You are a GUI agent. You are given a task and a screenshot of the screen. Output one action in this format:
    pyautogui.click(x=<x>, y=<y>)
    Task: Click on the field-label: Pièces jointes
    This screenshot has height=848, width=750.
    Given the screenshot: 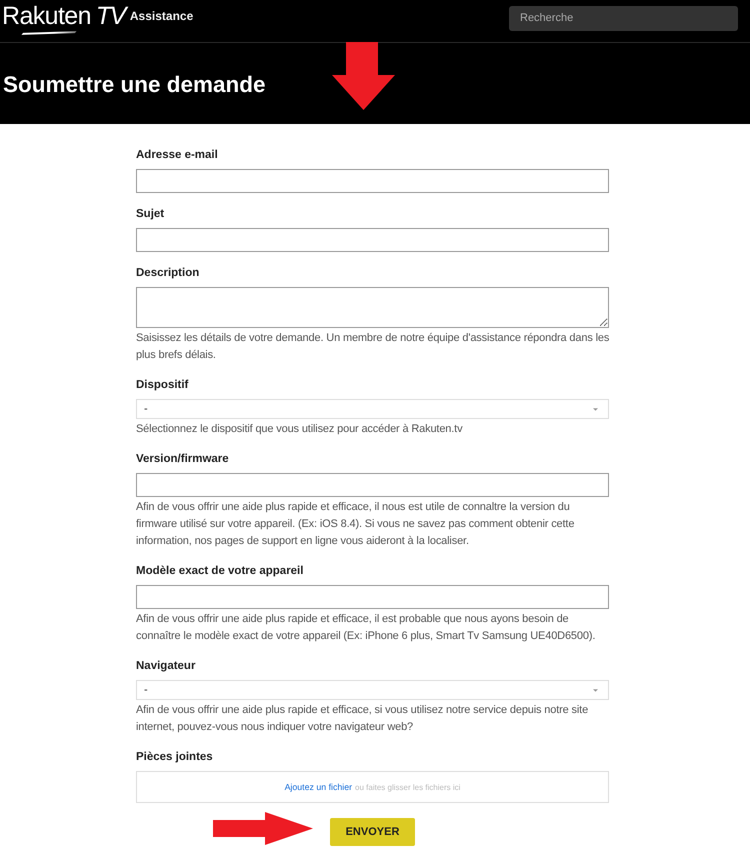 What is the action you would take?
    pyautogui.click(x=174, y=757)
    